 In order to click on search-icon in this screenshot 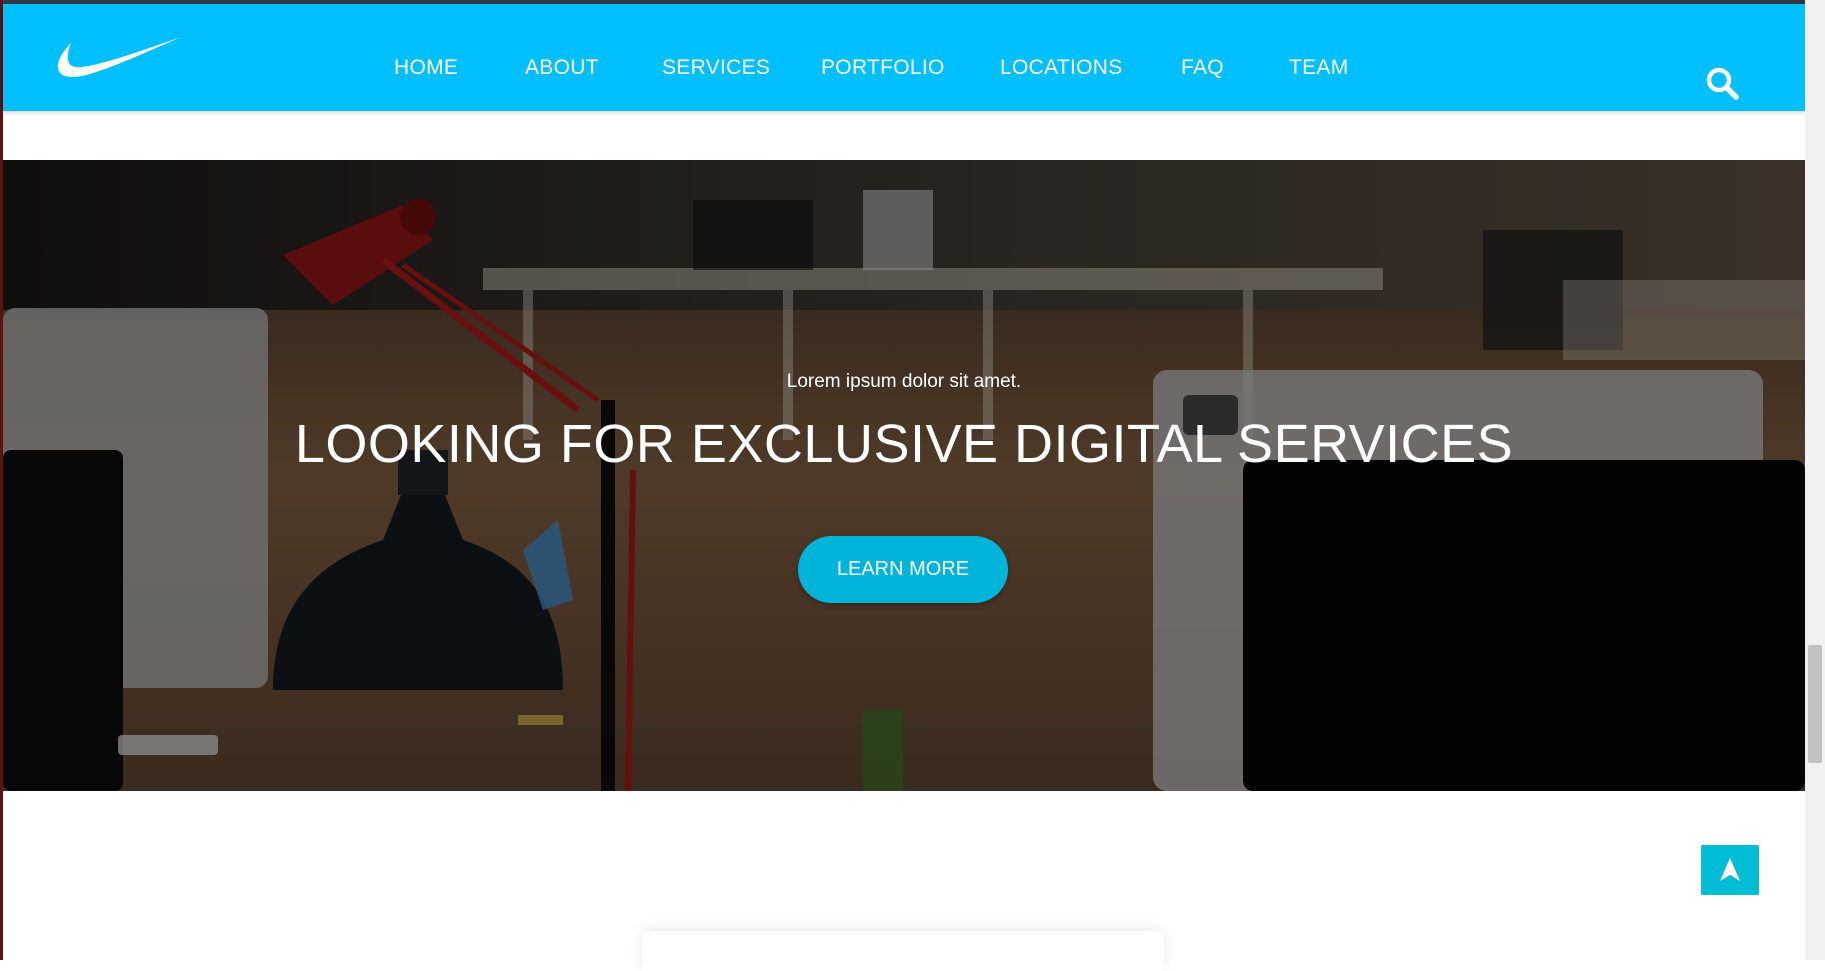, I will do `click(1722, 83)`.